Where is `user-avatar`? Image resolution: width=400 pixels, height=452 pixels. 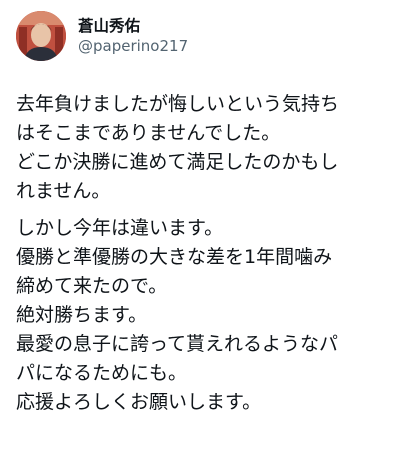
user-avatar is located at coordinates (41, 36).